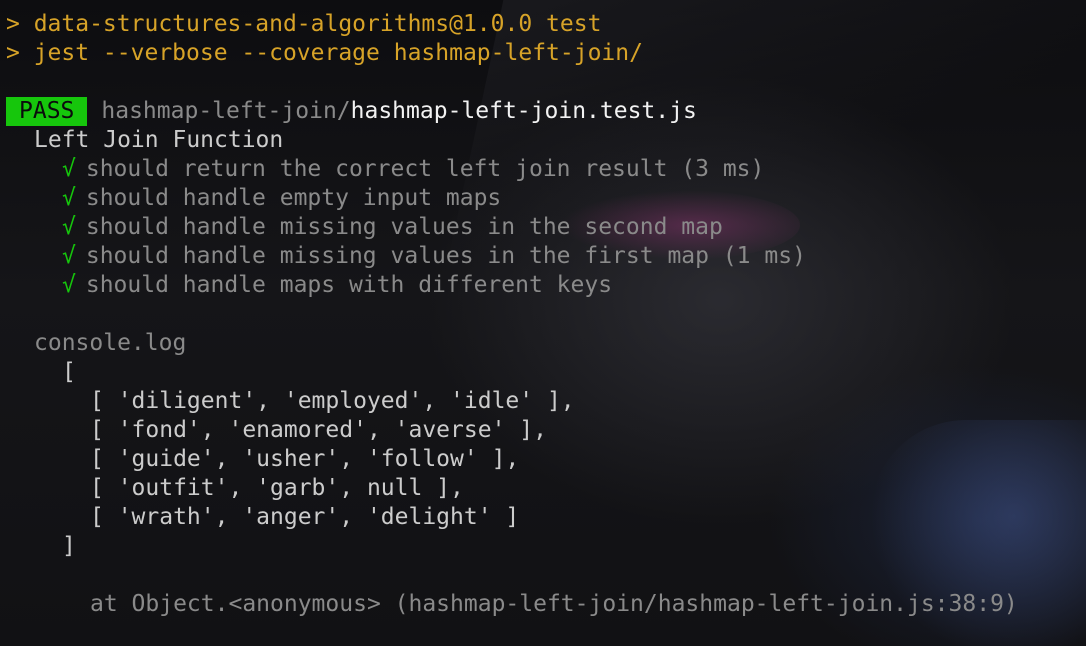  Describe the element at coordinates (318, 430) in the screenshot. I see `console-array-row: [ 'fond', 'enamored', 'averse' ],` at that location.